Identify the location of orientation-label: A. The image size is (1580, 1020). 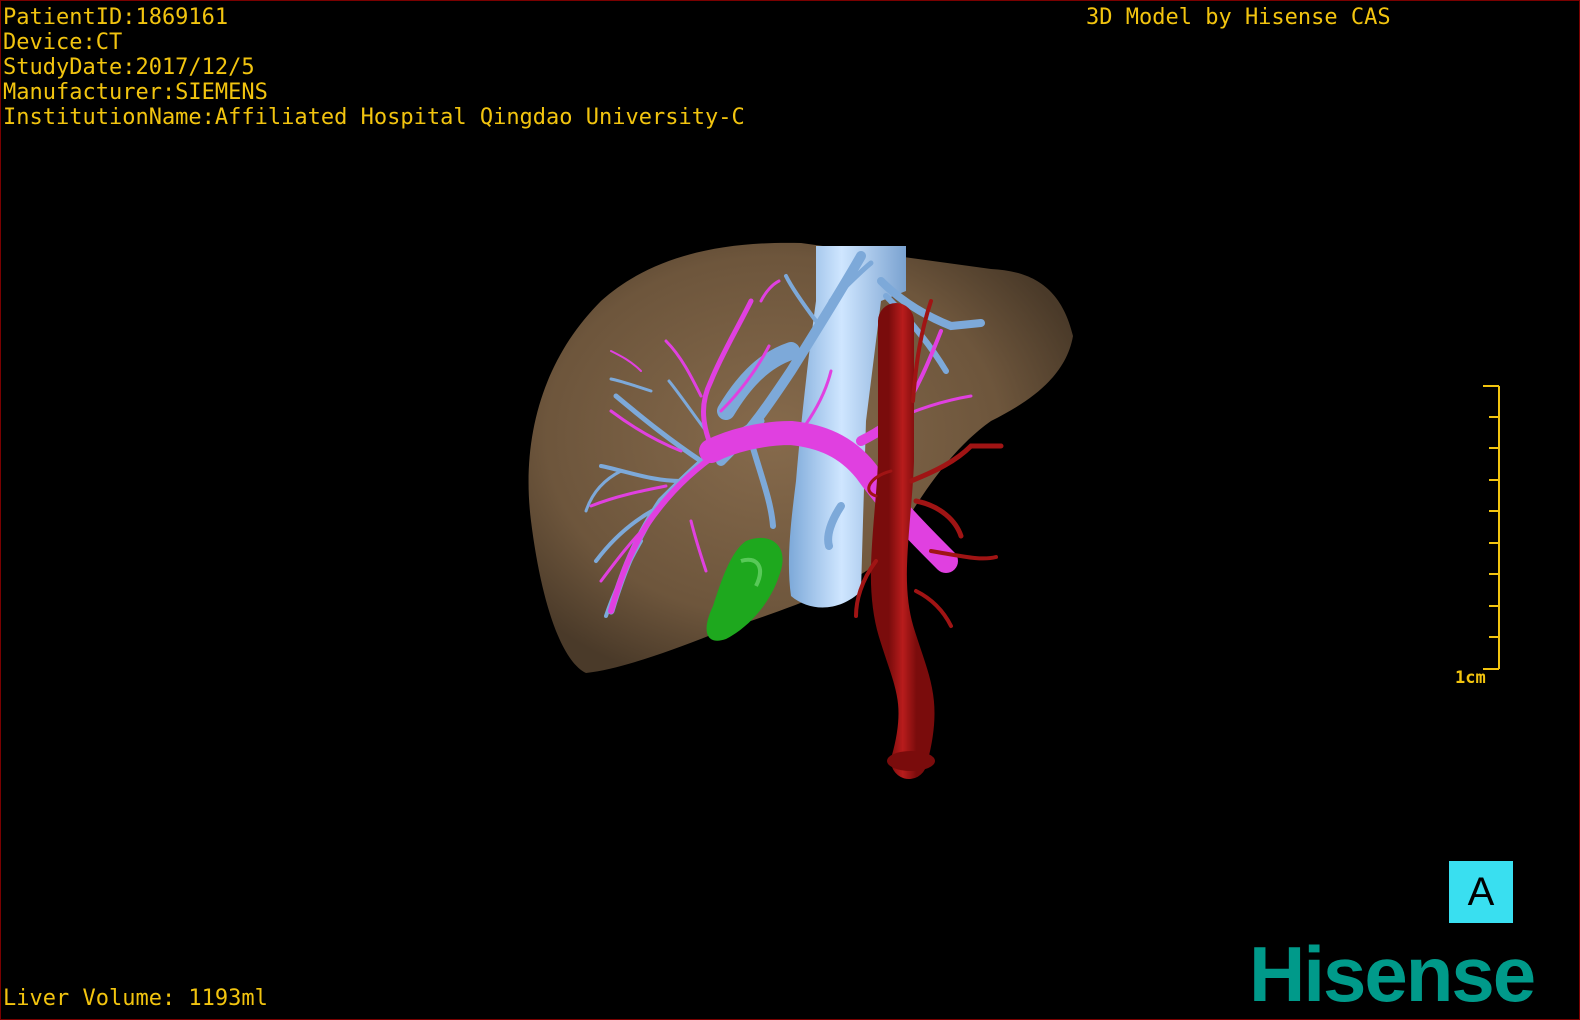
(1481, 891).